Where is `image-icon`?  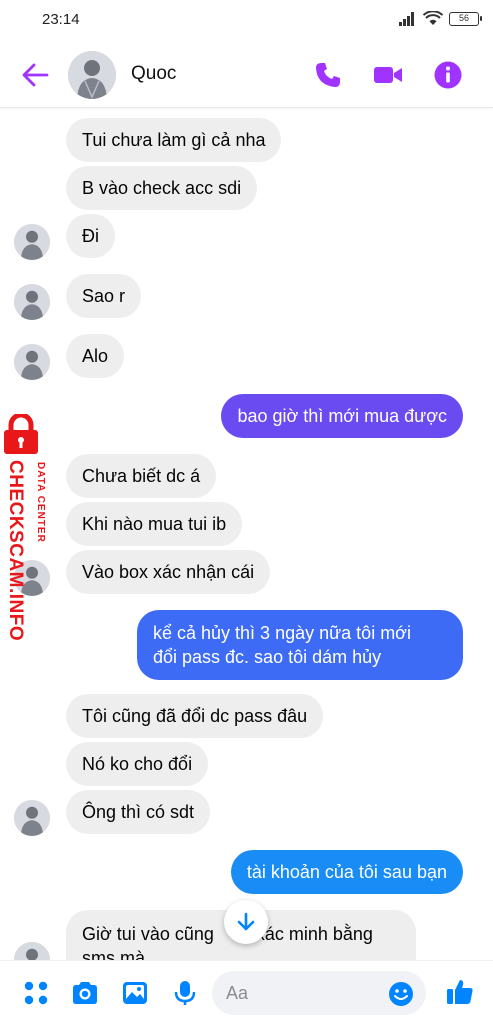 image-icon is located at coordinates (135, 993).